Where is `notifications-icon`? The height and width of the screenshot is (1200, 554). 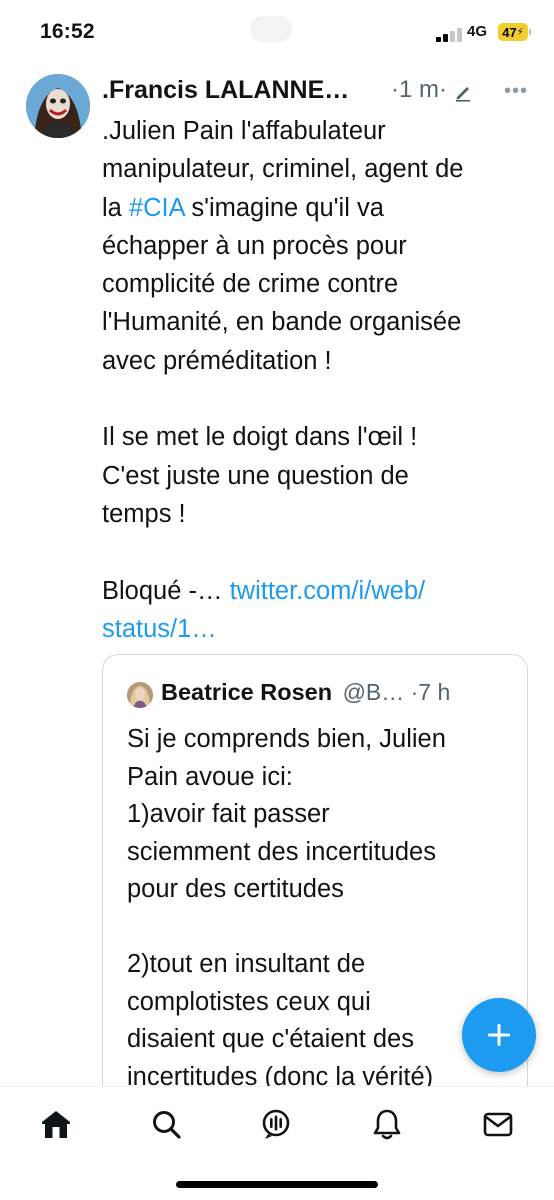 notifications-icon is located at coordinates (387, 1124).